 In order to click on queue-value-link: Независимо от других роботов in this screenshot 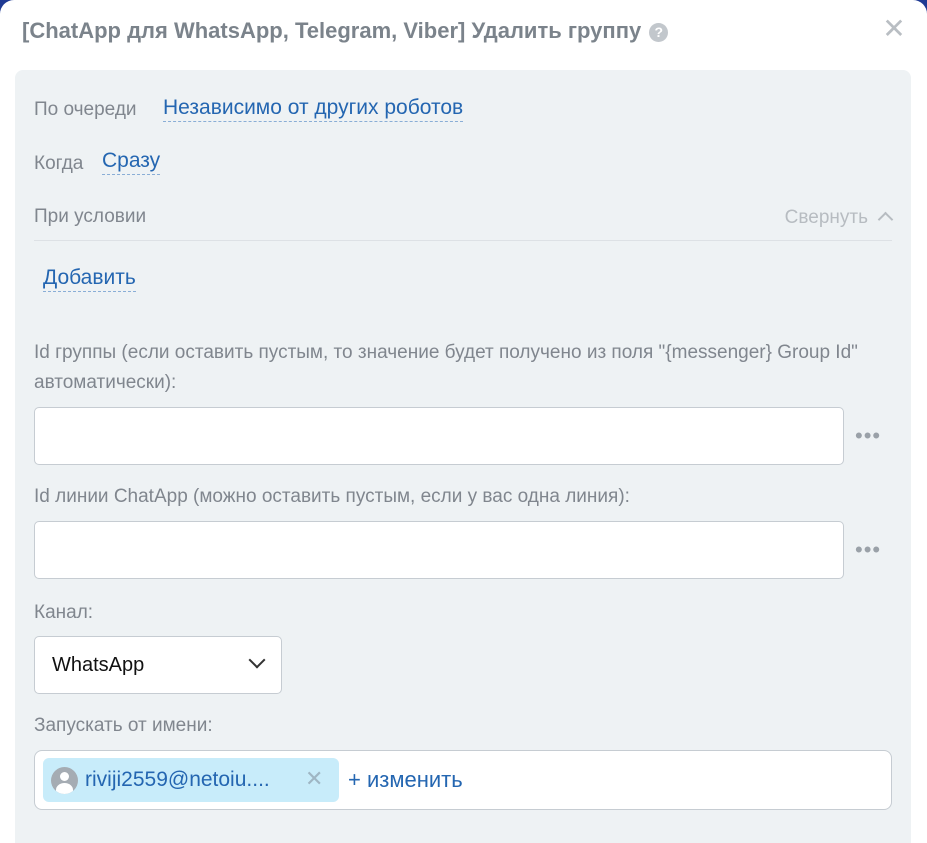, I will do `click(313, 109)`.